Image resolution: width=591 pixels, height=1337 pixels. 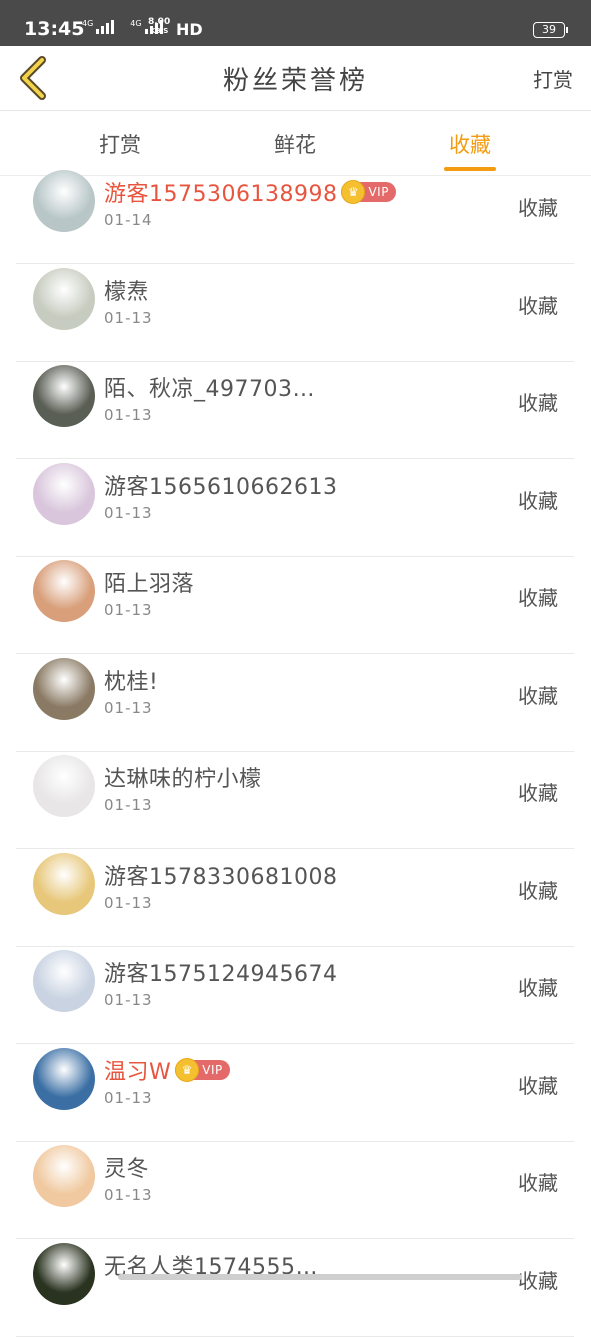 I want to click on user-name: 游客1575124945674, so click(x=220, y=972).